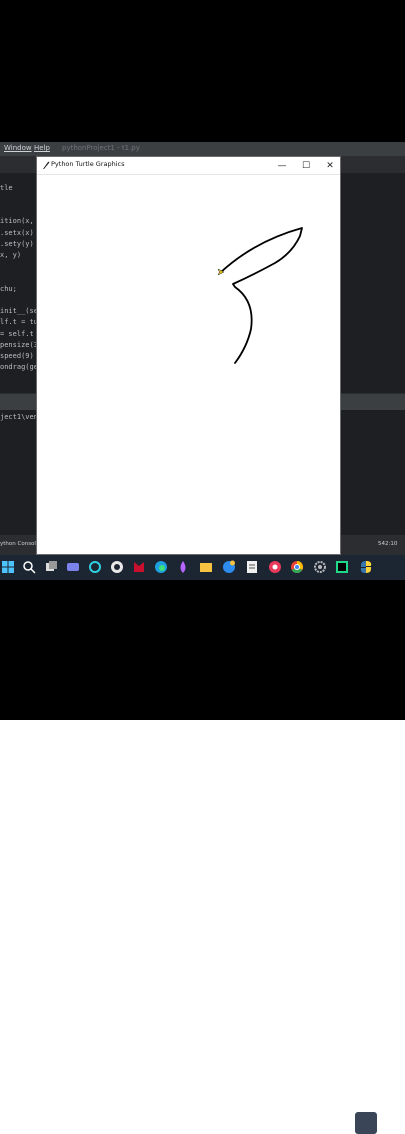 The width and height of the screenshot is (405, 1134). What do you see at coordinates (95, 567) in the screenshot?
I see `cortana-icon` at bounding box center [95, 567].